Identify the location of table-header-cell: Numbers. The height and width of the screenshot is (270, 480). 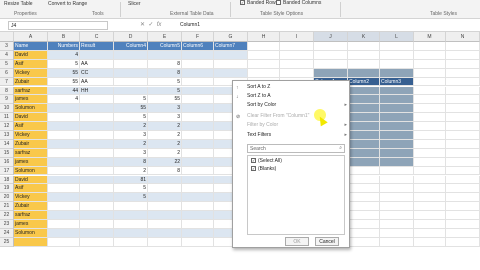
(64, 46).